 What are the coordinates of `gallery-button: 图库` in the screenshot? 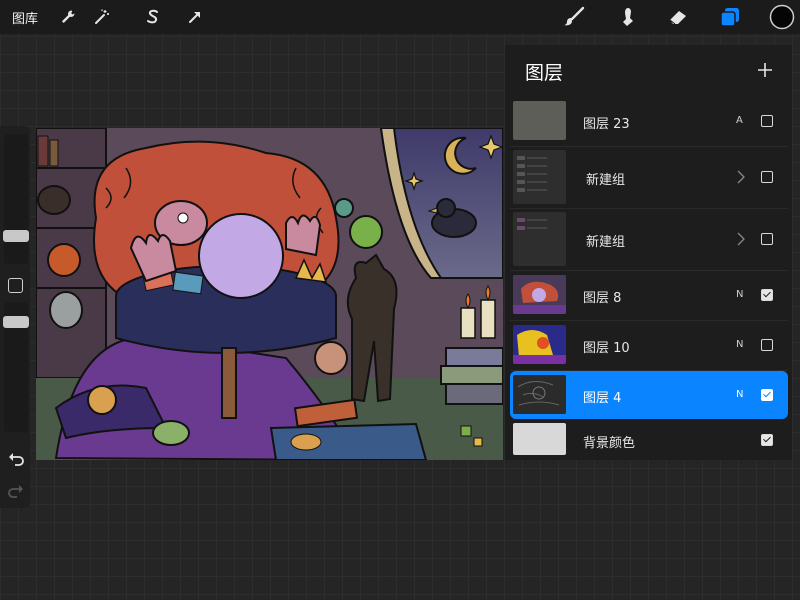 It's located at (25, 17).